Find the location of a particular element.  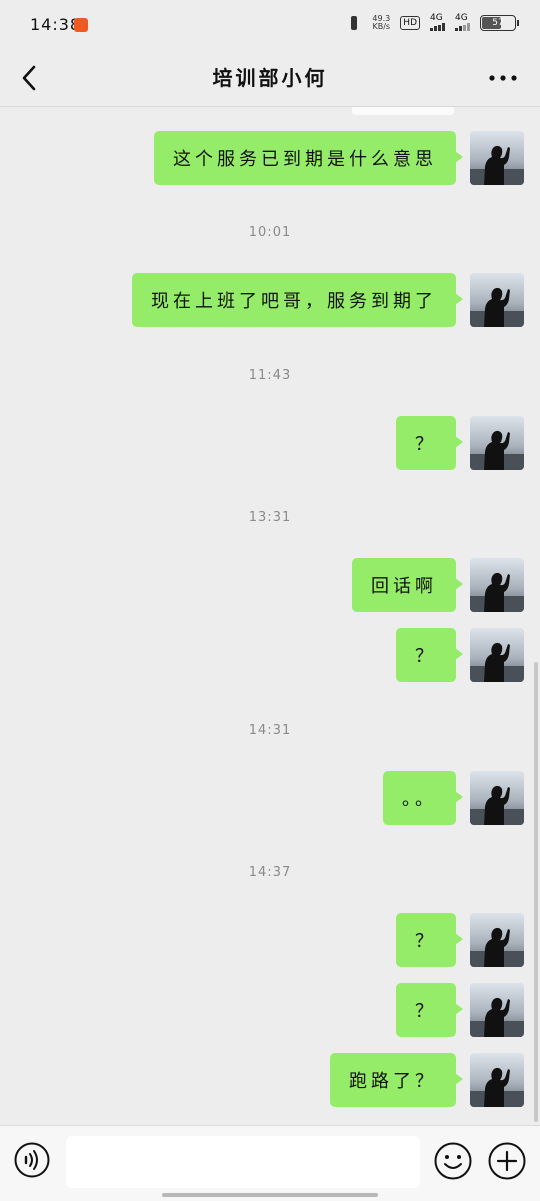

message-row: 跑路了？ is located at coordinates (427, 1080).